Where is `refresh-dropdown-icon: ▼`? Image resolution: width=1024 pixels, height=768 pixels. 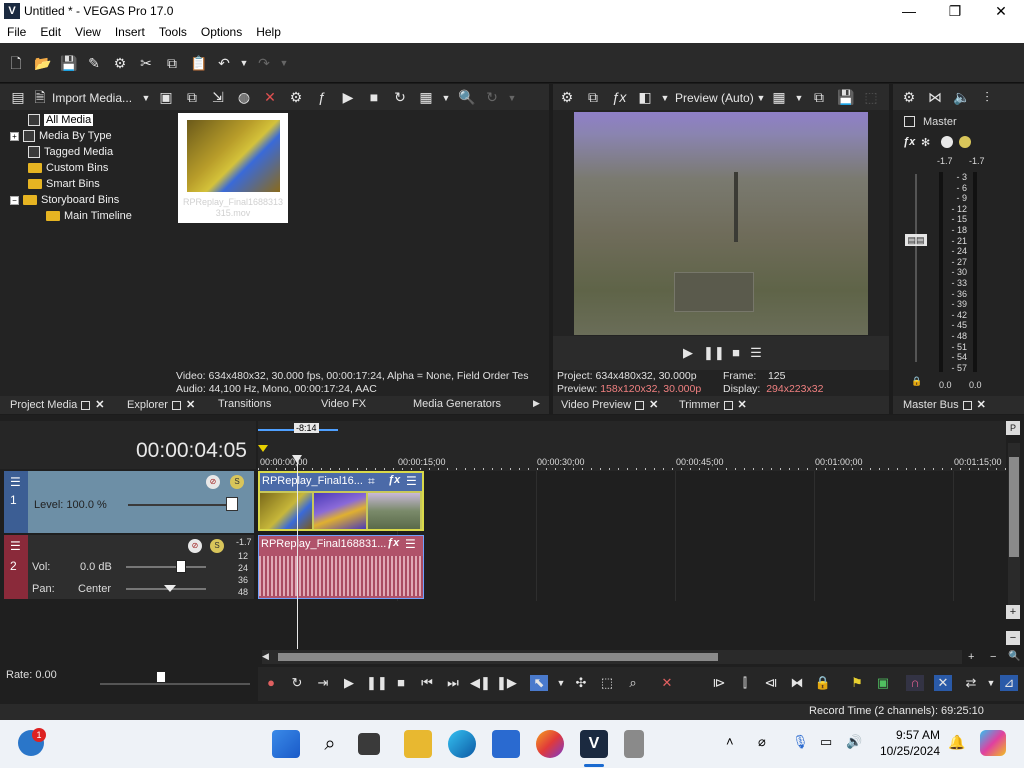
refresh-dropdown-icon: ▼ is located at coordinates (512, 98).